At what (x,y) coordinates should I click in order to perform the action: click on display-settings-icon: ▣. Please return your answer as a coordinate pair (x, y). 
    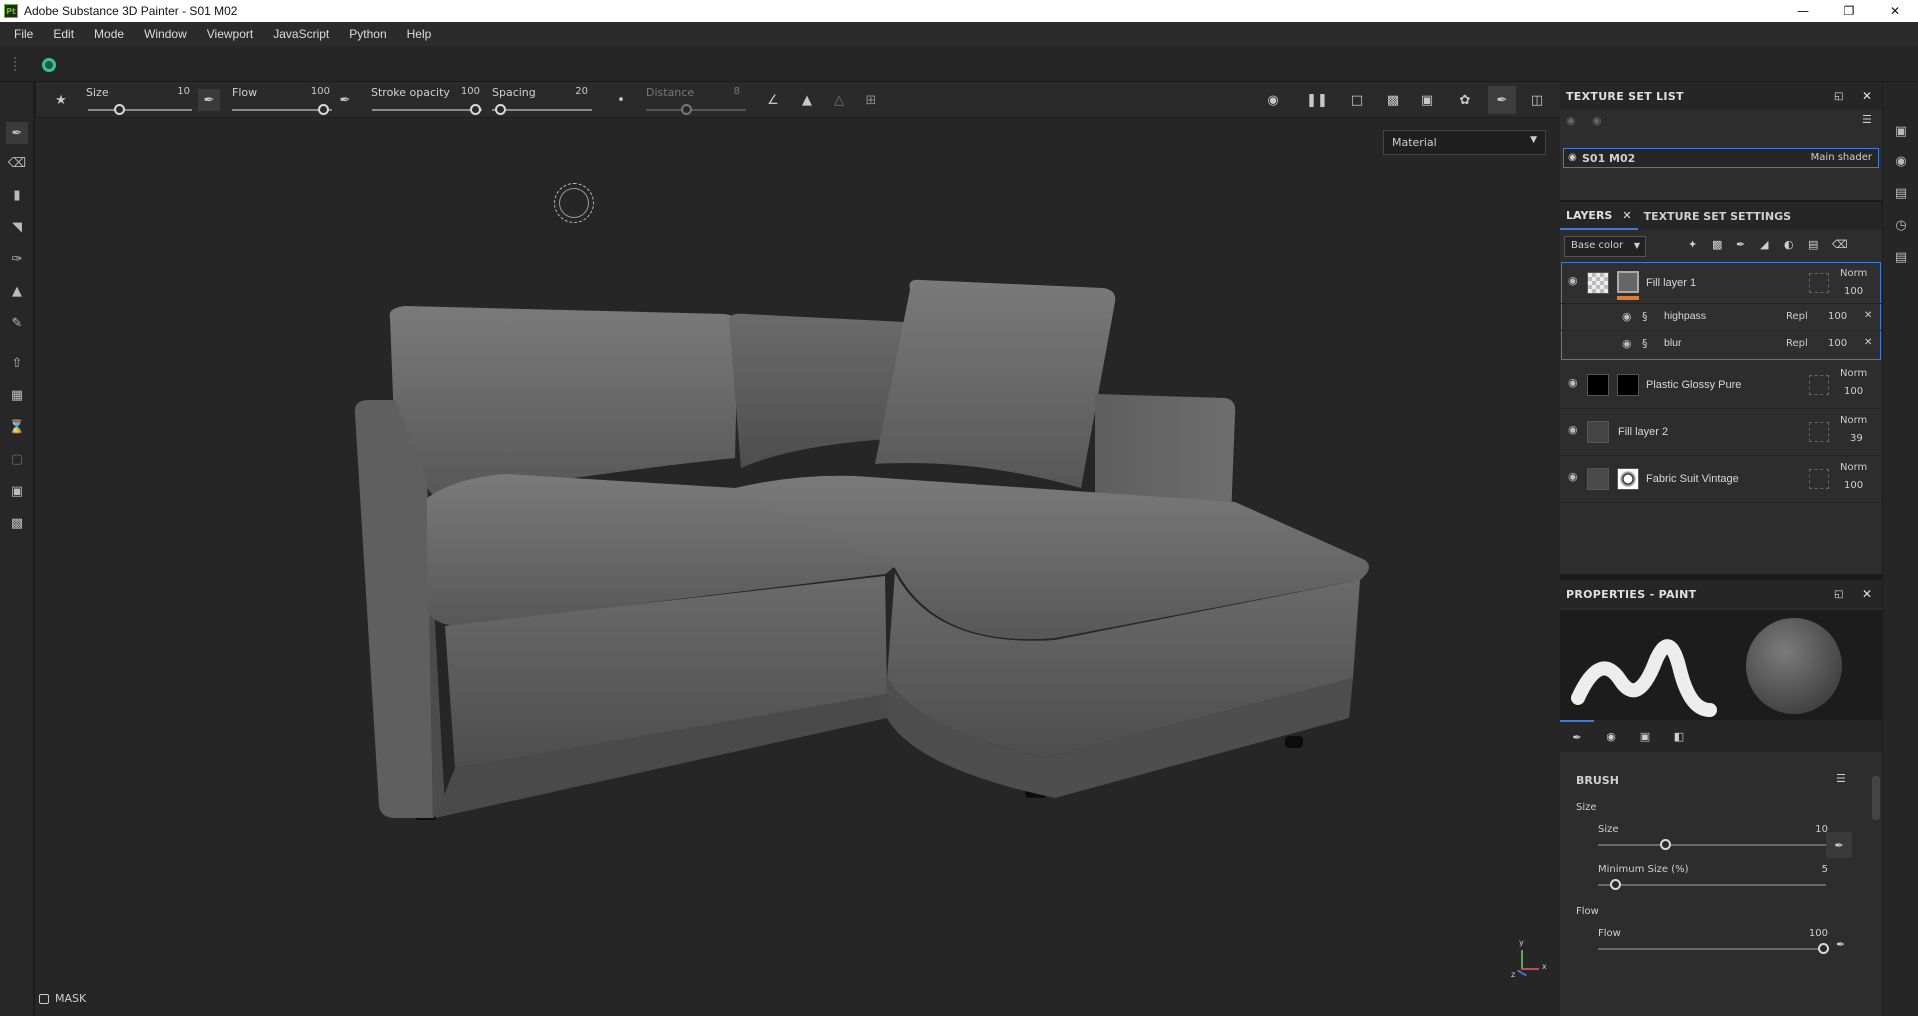
    Looking at the image, I should click on (1901, 131).